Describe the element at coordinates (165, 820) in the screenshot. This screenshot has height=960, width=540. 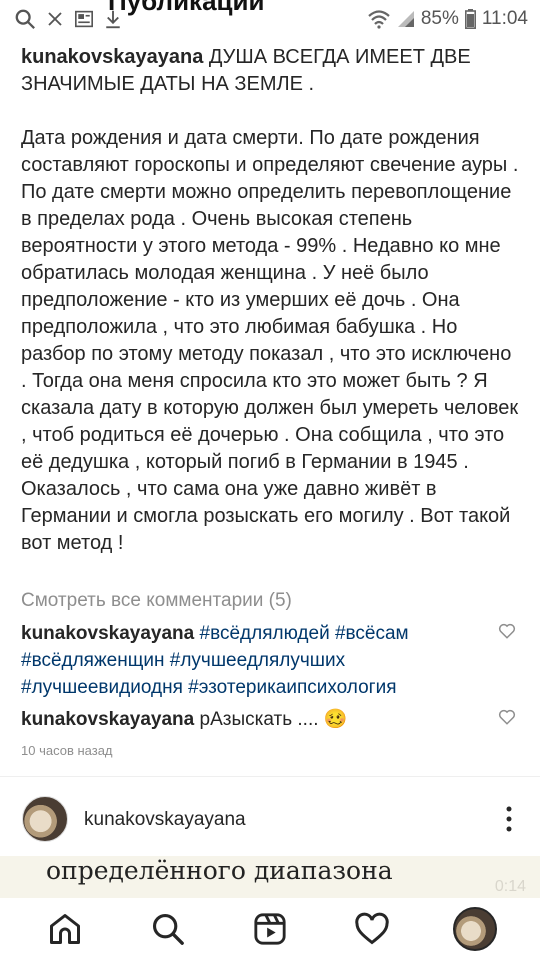
I see `post-username: kunakovskayayana` at that location.